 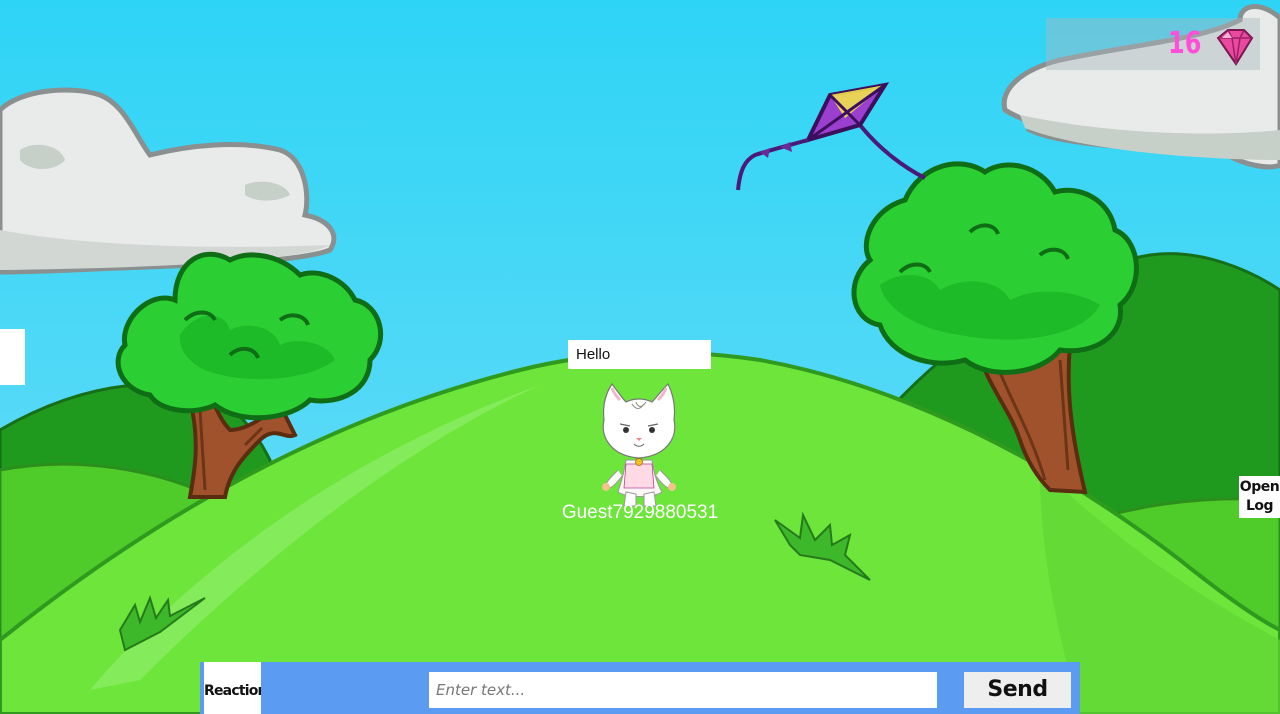 What do you see at coordinates (12, 357) in the screenshot?
I see `side-panel-tab` at bounding box center [12, 357].